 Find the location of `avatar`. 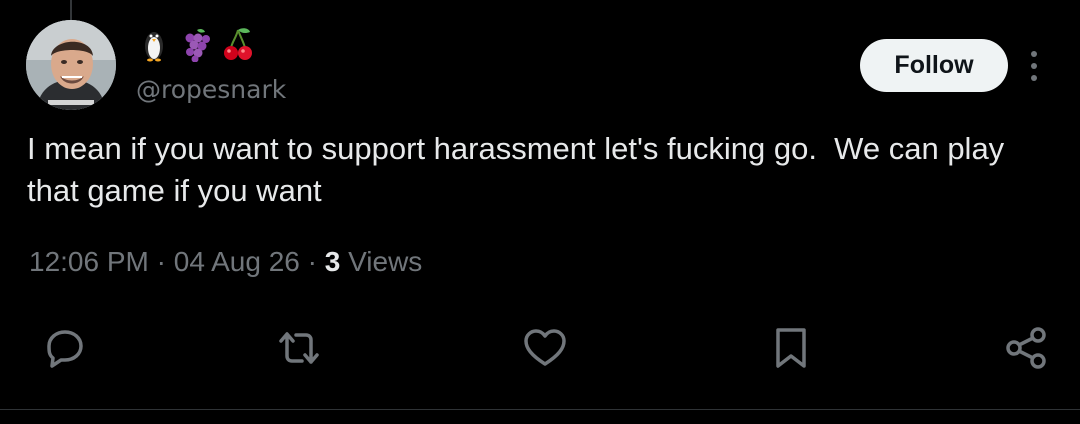

avatar is located at coordinates (71, 65).